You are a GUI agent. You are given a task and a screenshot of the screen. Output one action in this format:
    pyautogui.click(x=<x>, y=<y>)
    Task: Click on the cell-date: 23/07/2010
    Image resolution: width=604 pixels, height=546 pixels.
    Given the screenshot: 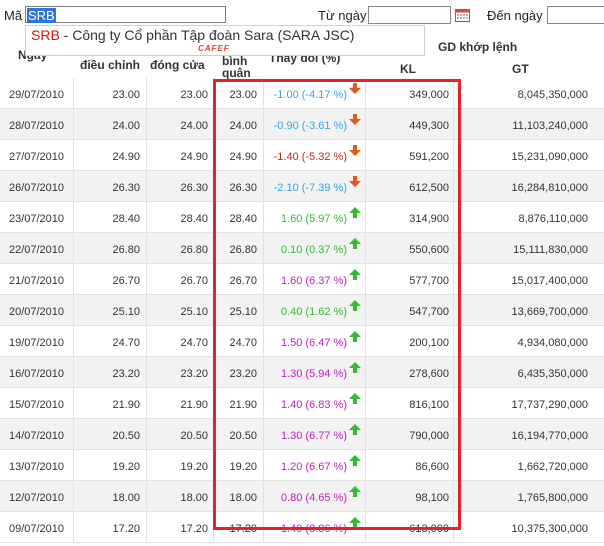 What is the action you would take?
    pyautogui.click(x=36, y=219)
    